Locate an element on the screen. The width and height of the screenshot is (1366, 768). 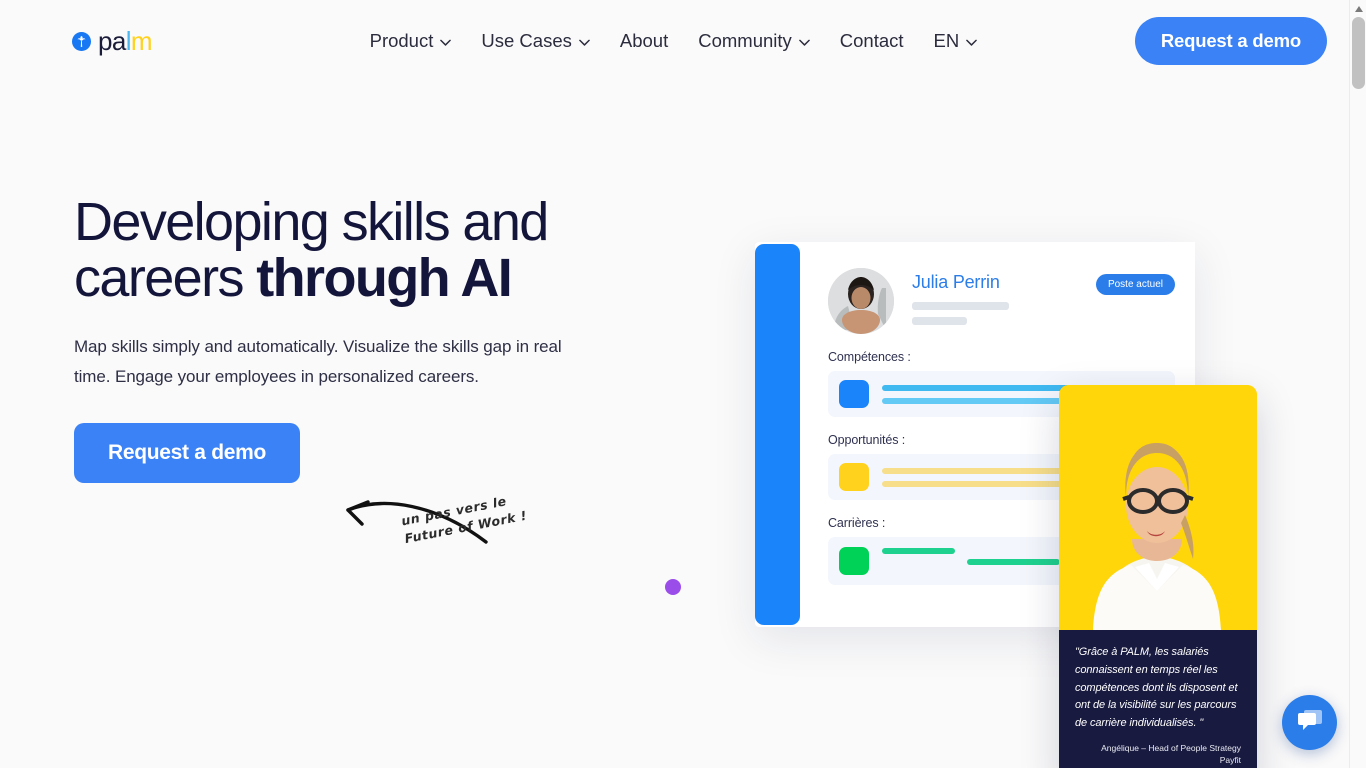
nav-item-use-cases: Use Cases is located at coordinates (535, 41).